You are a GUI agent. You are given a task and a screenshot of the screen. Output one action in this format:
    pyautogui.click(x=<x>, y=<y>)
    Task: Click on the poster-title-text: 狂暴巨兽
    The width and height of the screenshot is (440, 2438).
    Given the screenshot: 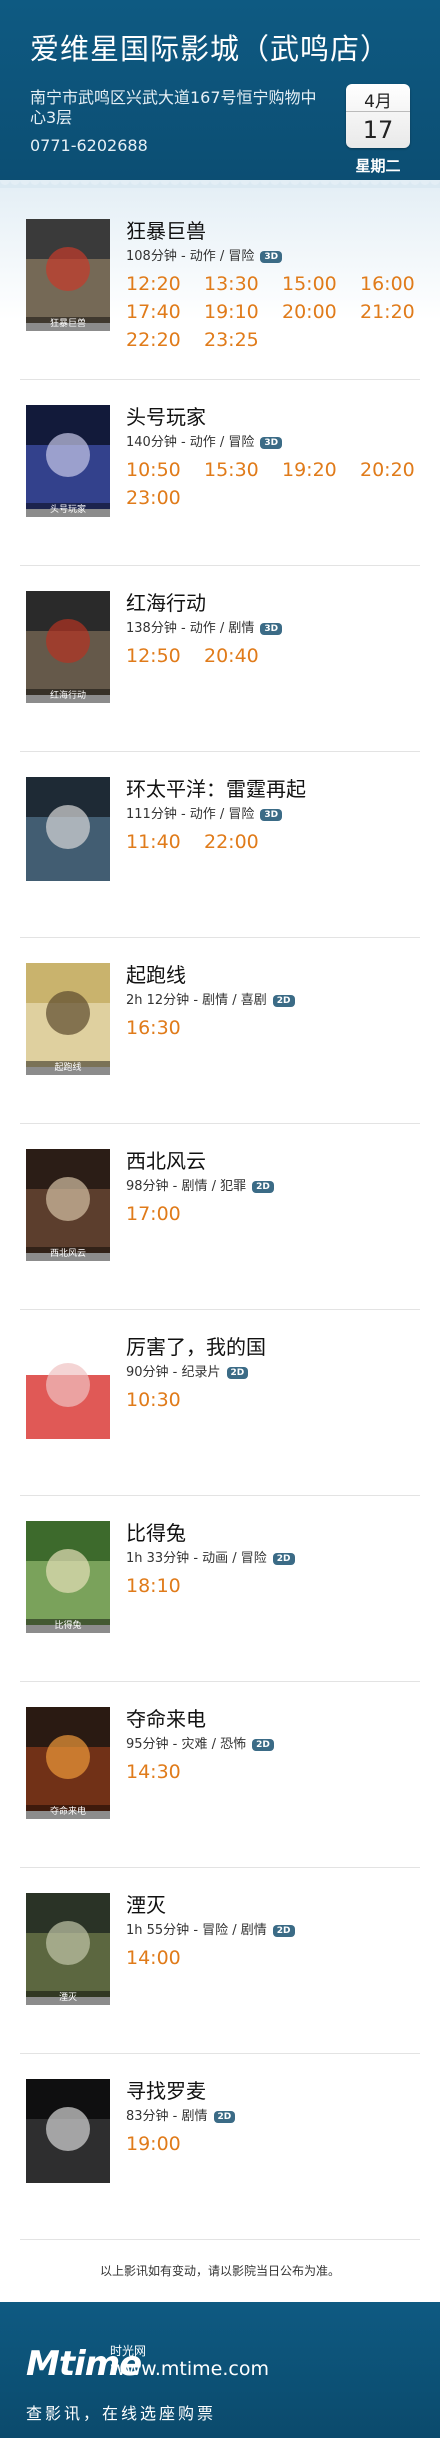 What is the action you would take?
    pyautogui.click(x=68, y=324)
    